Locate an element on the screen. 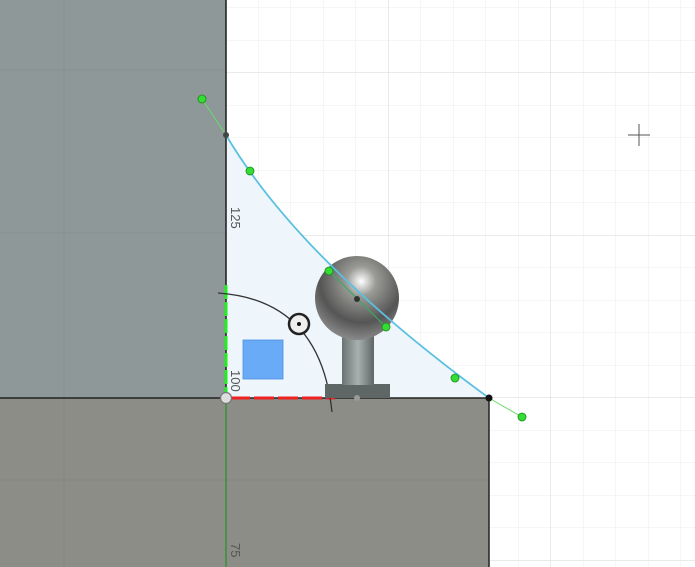  manipulator-center is located at coordinates (299, 324).